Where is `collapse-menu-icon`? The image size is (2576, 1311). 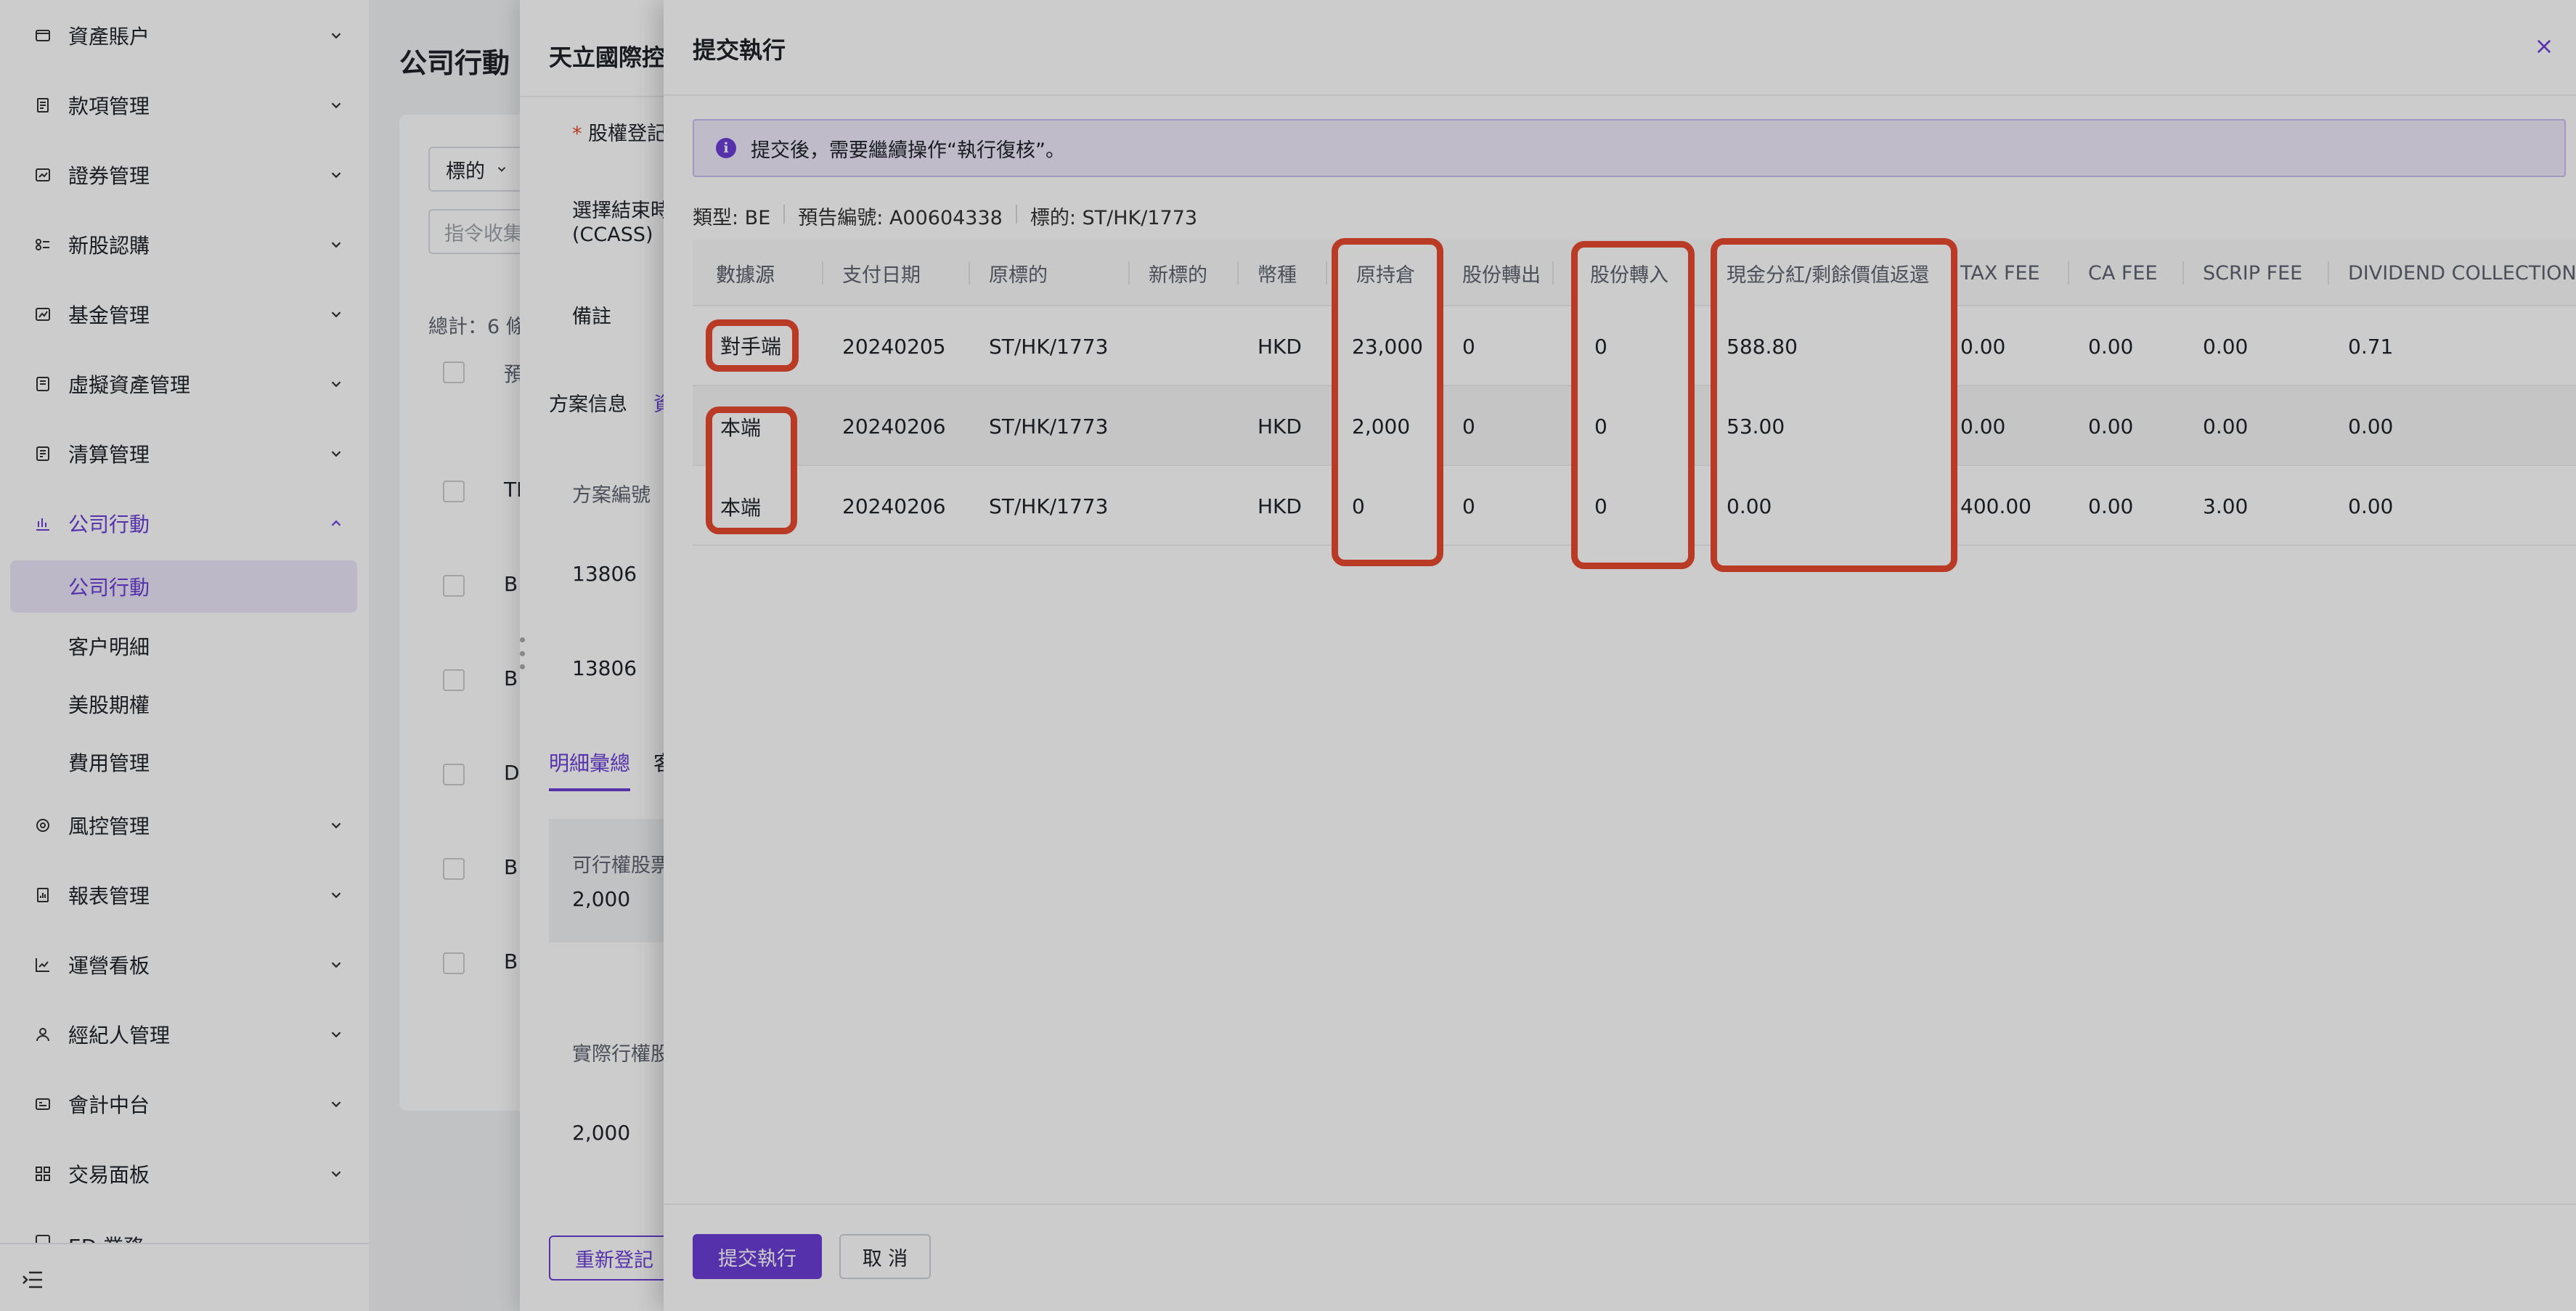 collapse-menu-icon is located at coordinates (33, 1279).